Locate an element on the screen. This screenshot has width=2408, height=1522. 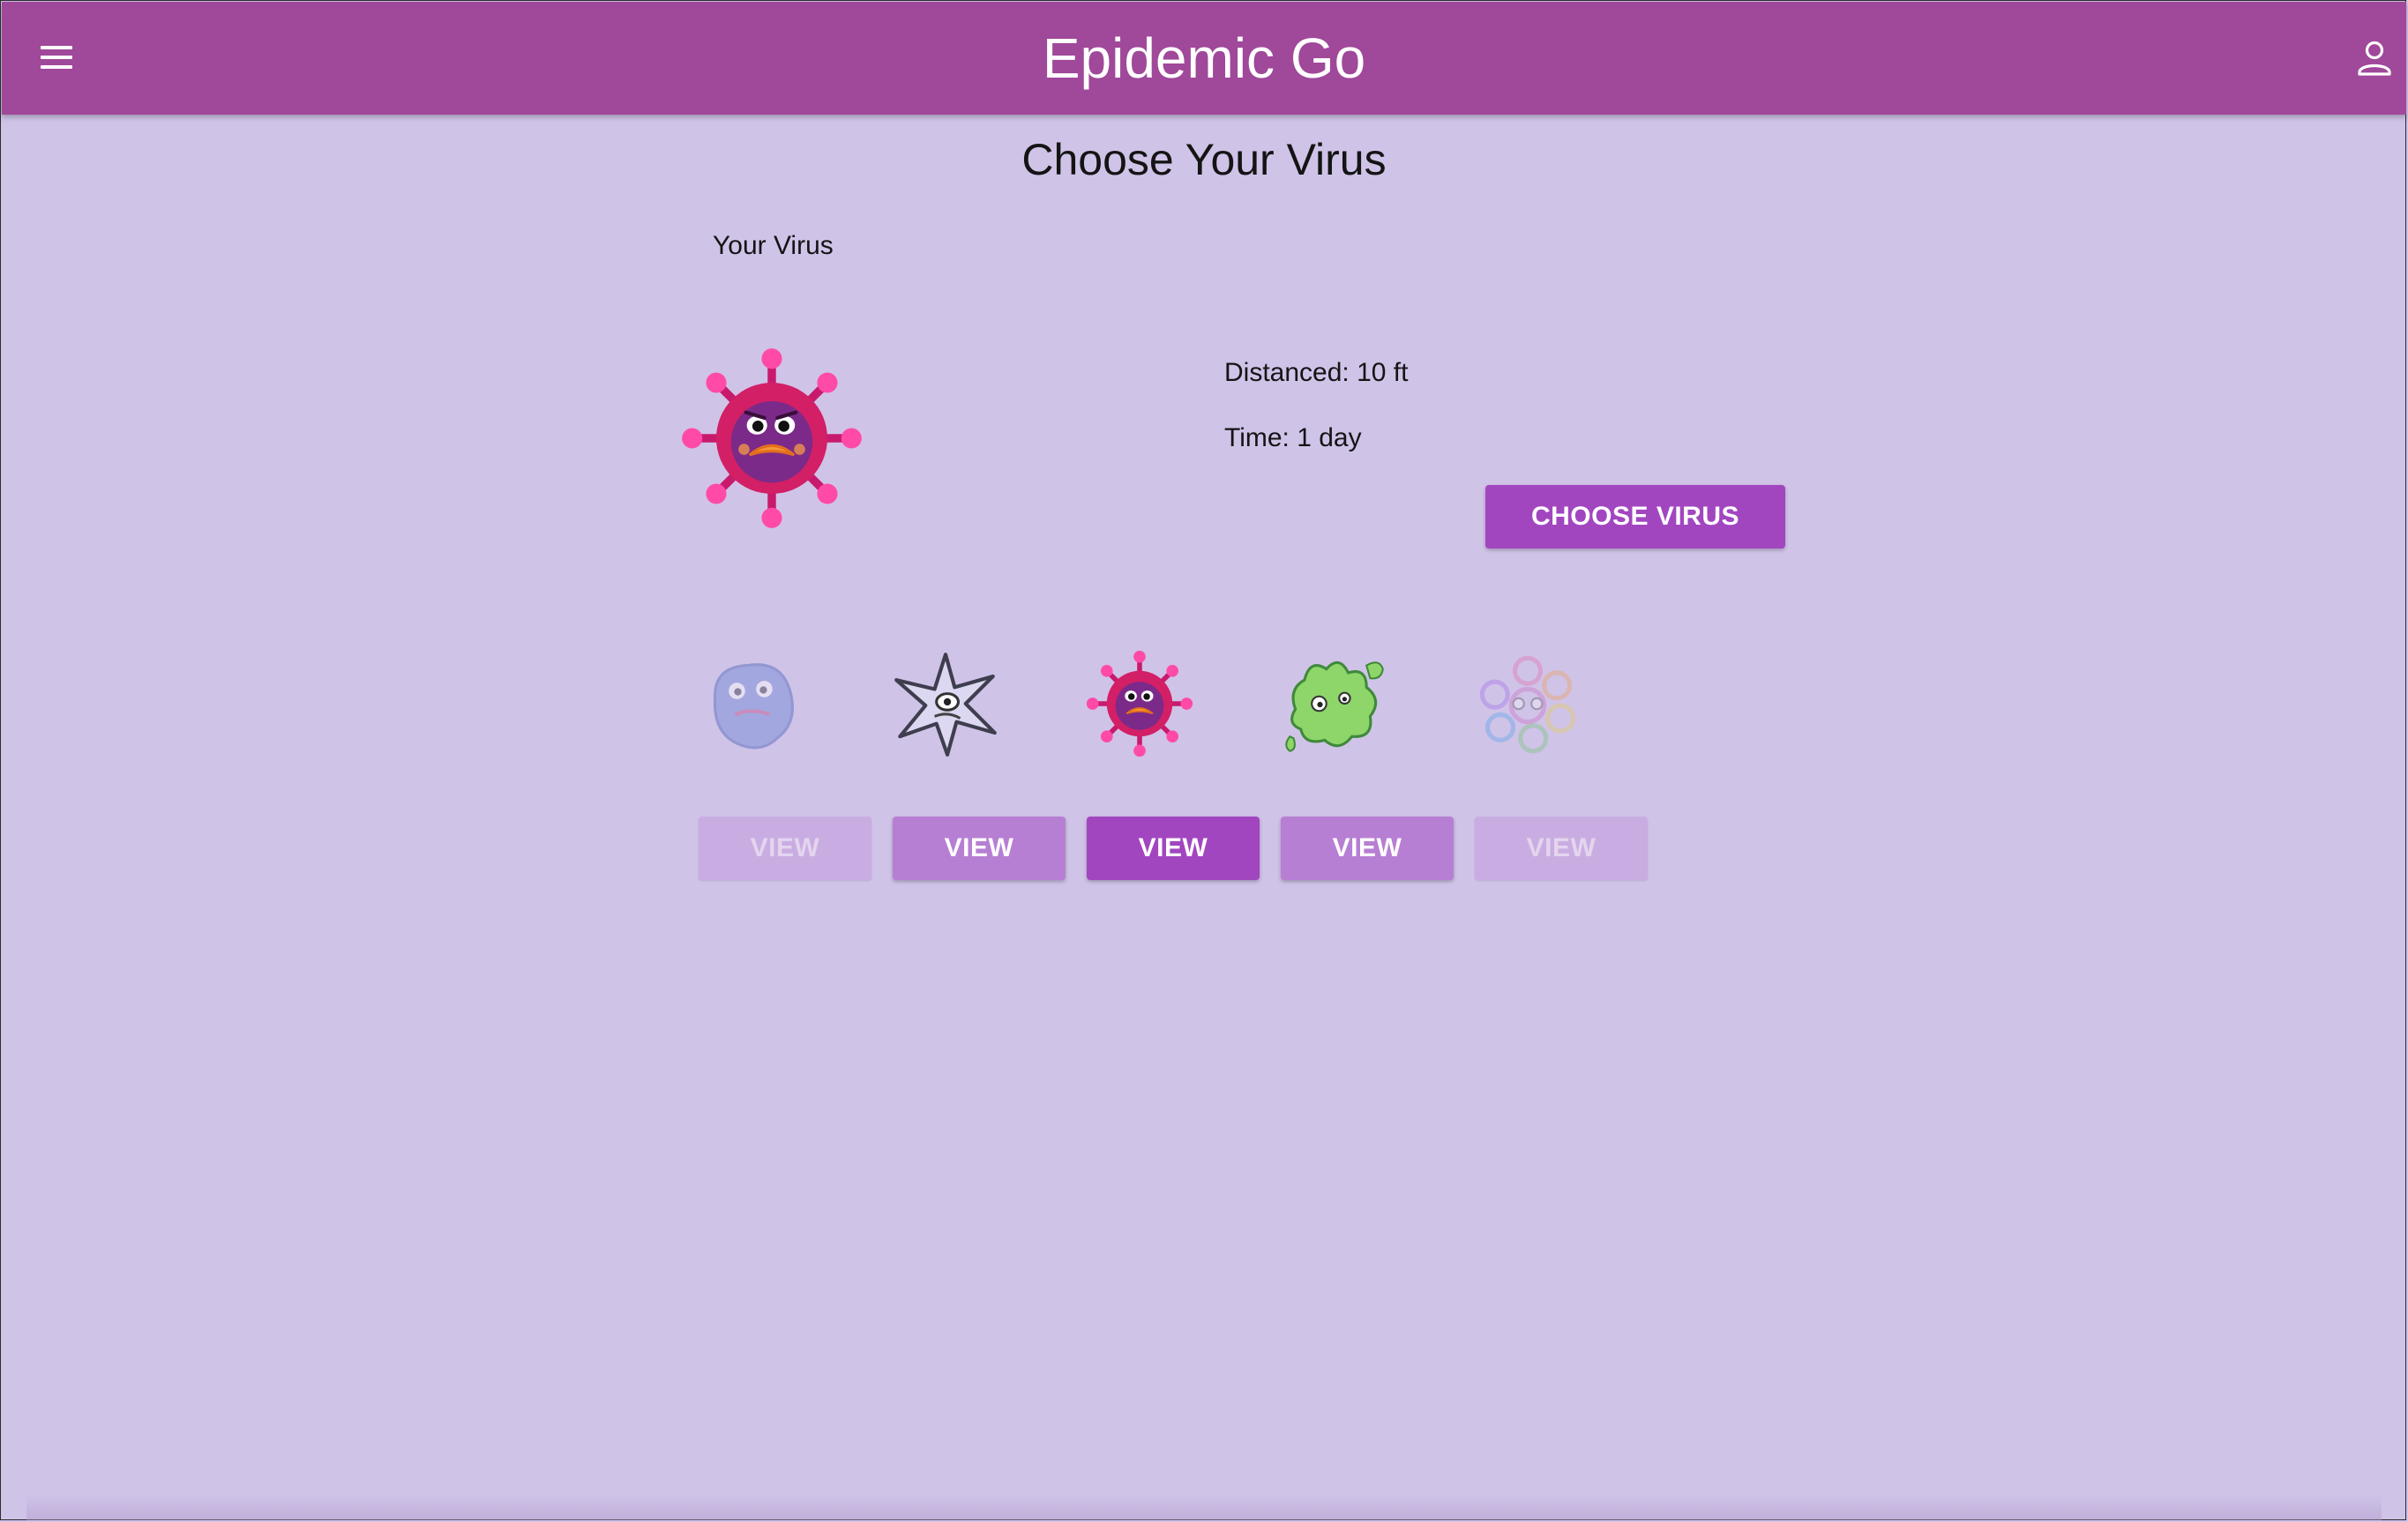
time-stat: Time: 1 day is located at coordinates (1293, 438).